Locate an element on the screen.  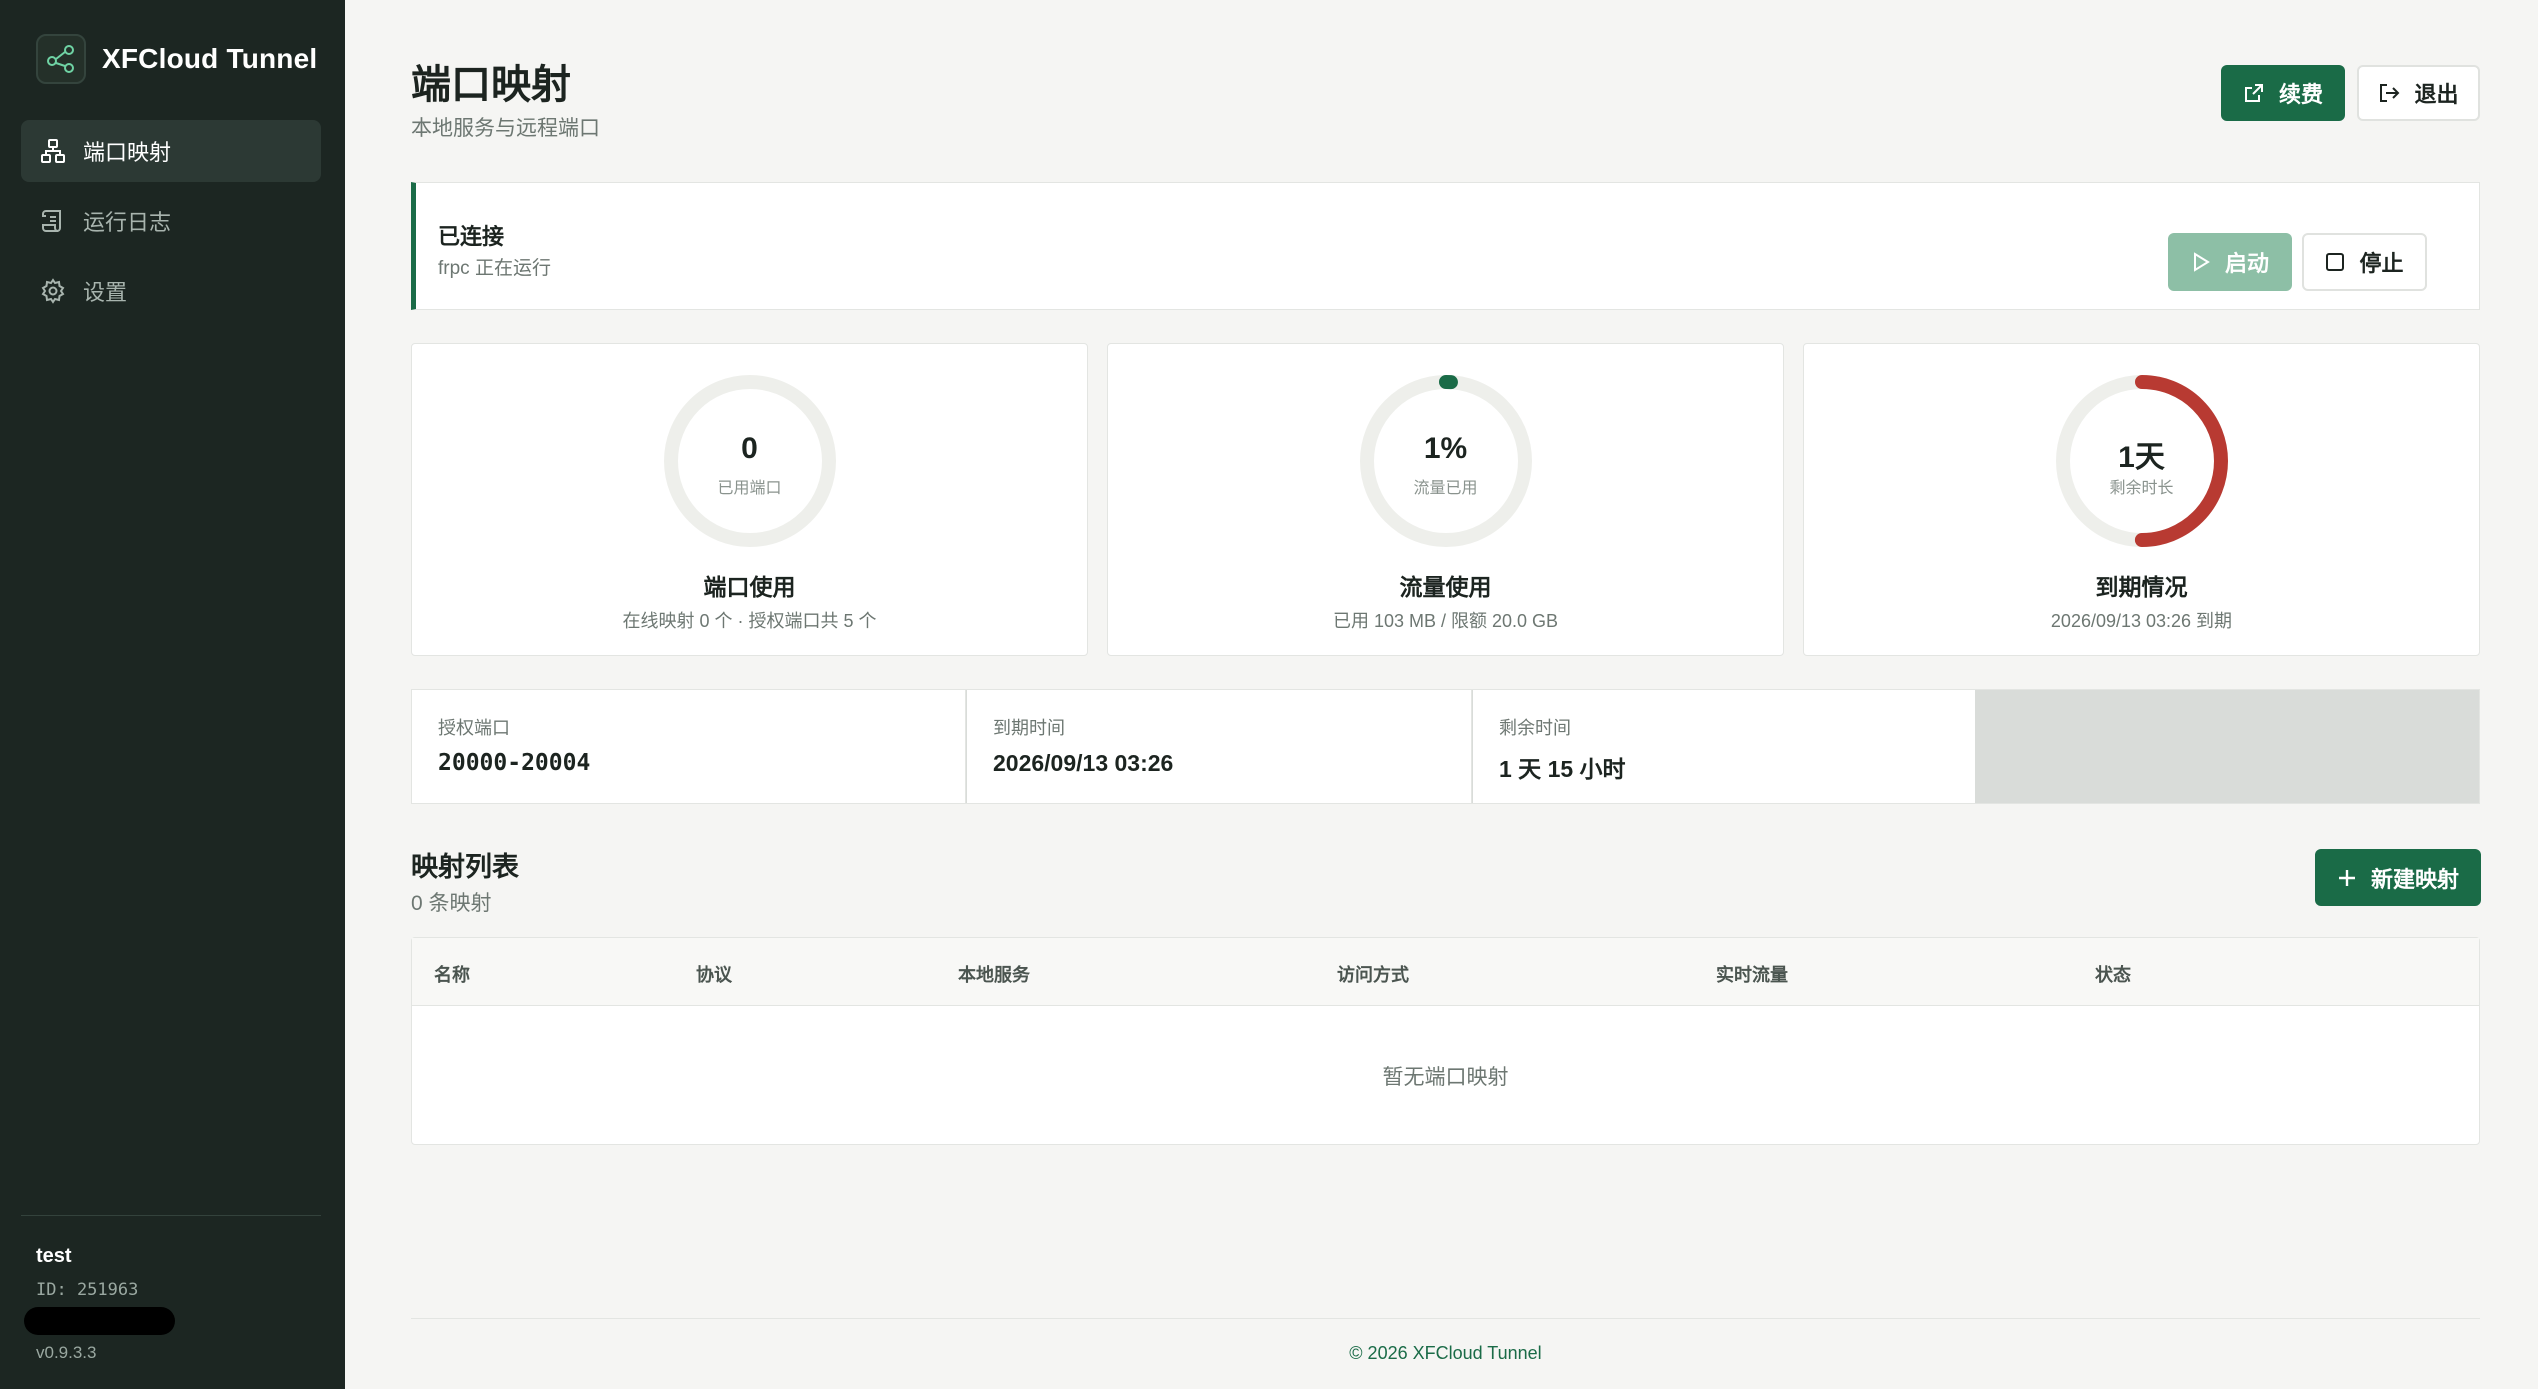
start-button: 启动 is located at coordinates (2230, 262).